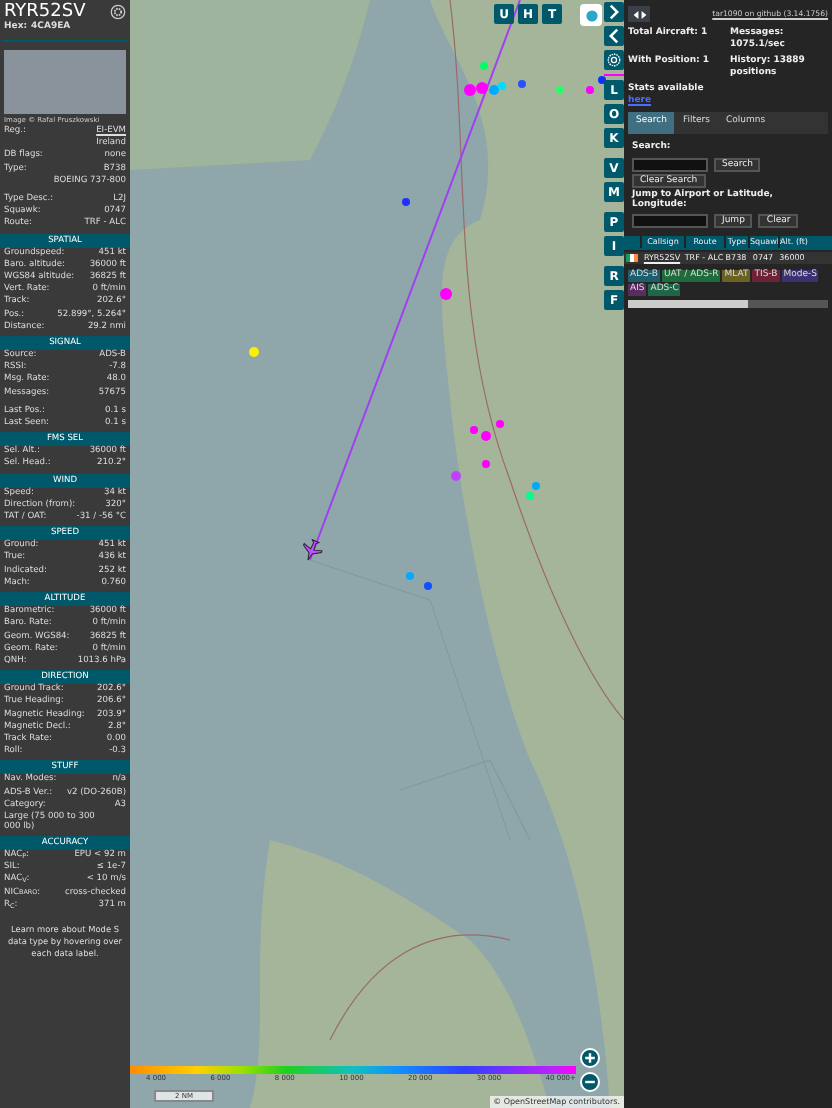  Describe the element at coordinates (632, 257) in the screenshot. I see `flag-icon` at that location.